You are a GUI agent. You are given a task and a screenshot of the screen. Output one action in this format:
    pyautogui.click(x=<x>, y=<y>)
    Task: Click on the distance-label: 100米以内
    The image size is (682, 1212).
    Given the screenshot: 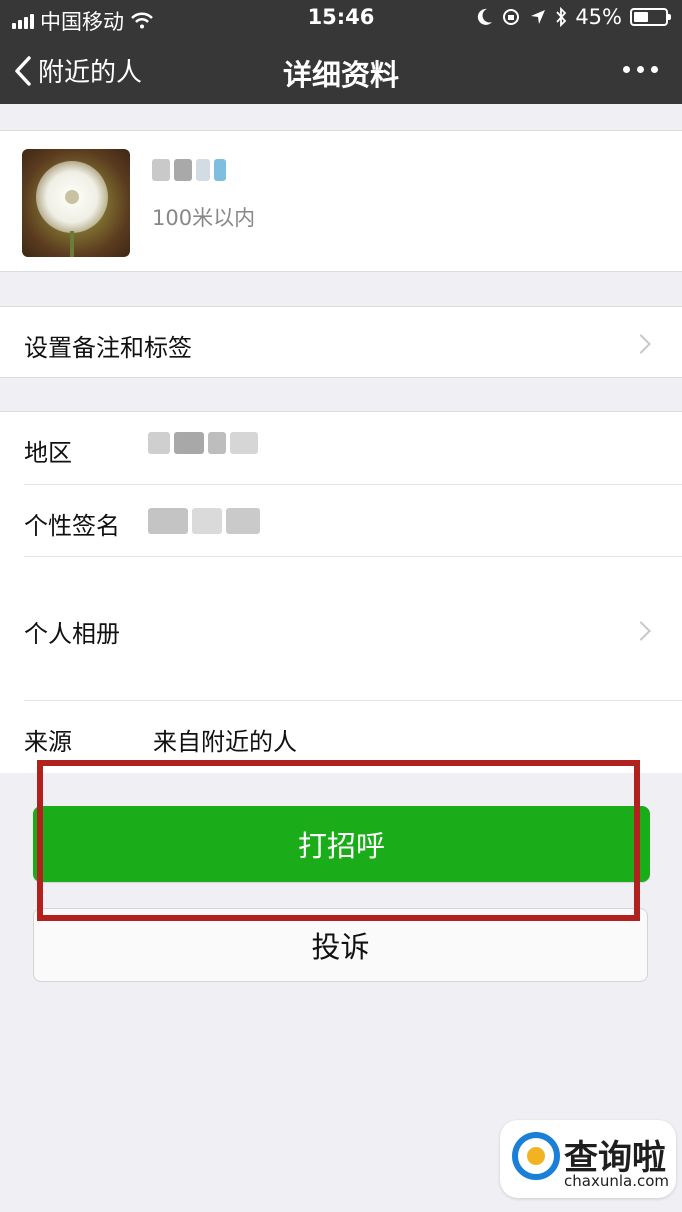 What is the action you would take?
    pyautogui.click(x=204, y=218)
    